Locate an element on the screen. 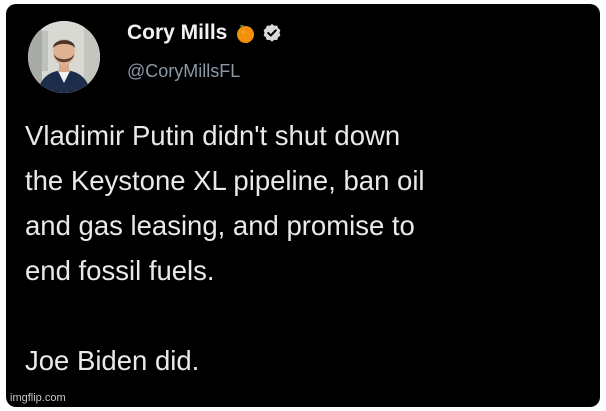 Image resolution: width=606 pixels, height=411 pixels. avatar-photo is located at coordinates (64, 57).